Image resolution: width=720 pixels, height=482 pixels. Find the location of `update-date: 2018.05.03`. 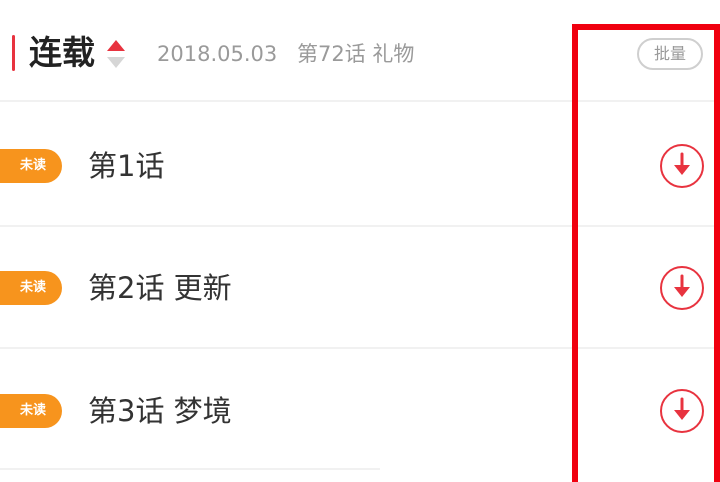

update-date: 2018.05.03 is located at coordinates (217, 54).